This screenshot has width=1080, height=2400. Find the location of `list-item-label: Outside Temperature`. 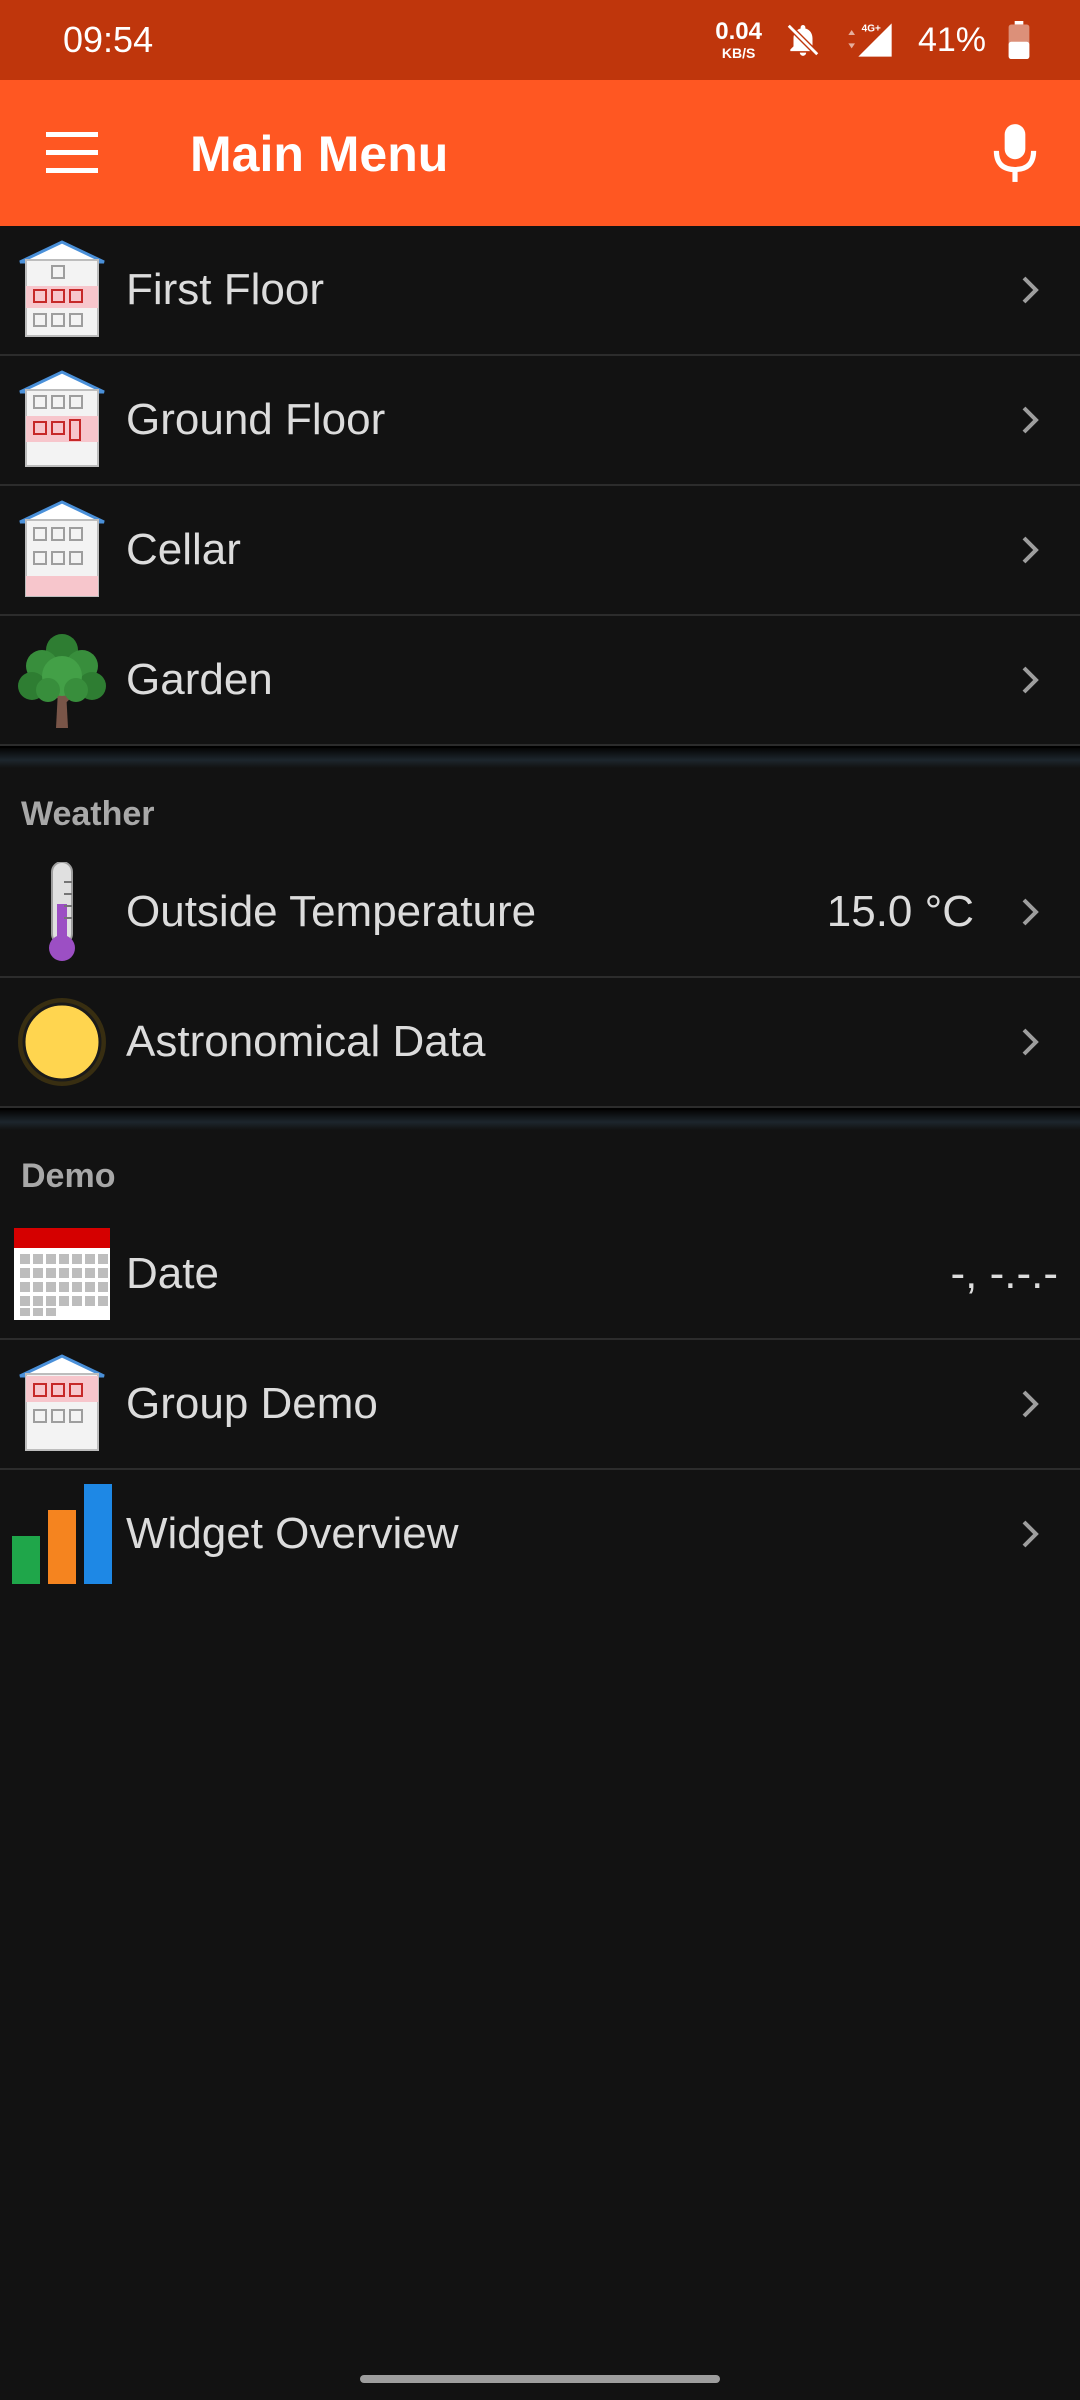

list-item-label: Outside Temperature is located at coordinates (331, 911).